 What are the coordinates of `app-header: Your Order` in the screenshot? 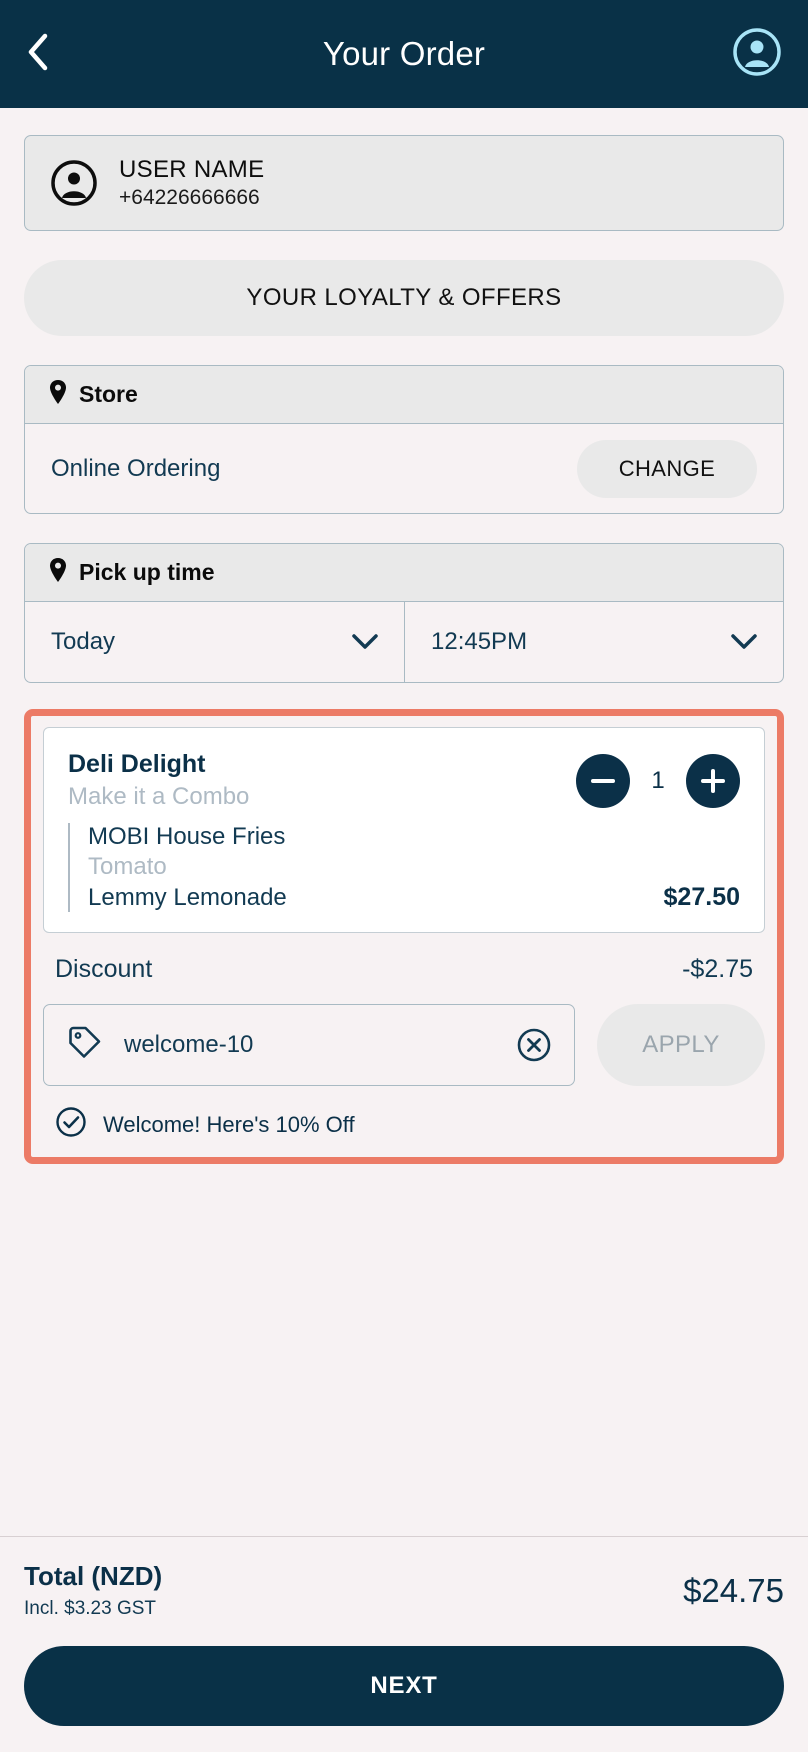 It's located at (404, 54).